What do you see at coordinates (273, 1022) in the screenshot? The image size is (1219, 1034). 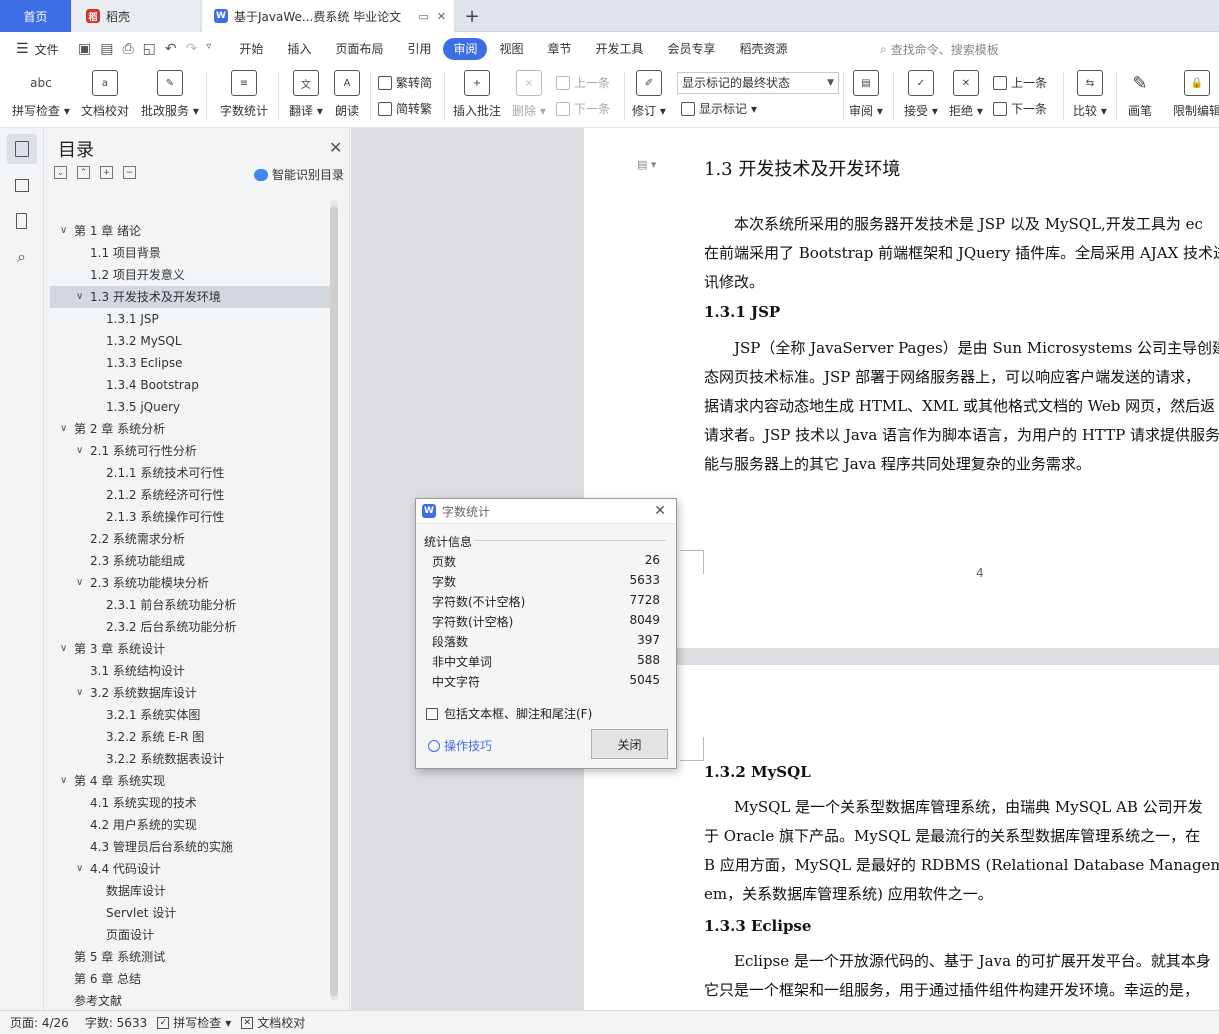 I see `doc-check-status: ✕ 文档校对` at bounding box center [273, 1022].